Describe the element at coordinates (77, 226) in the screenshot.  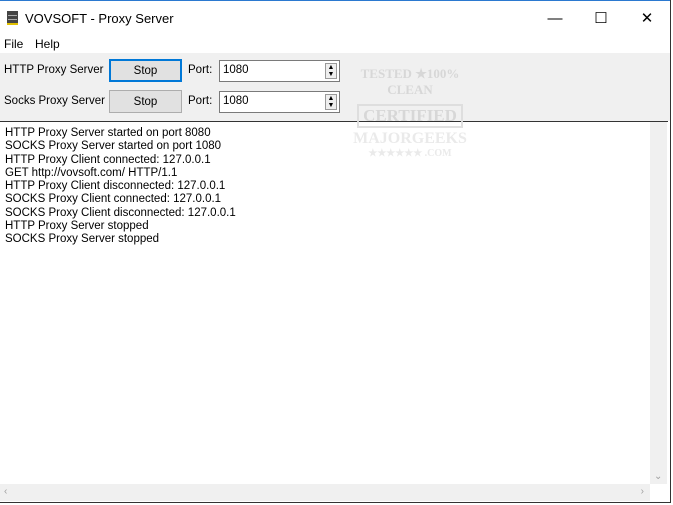
I see `log-line: HTTP Proxy Server stopped` at that location.